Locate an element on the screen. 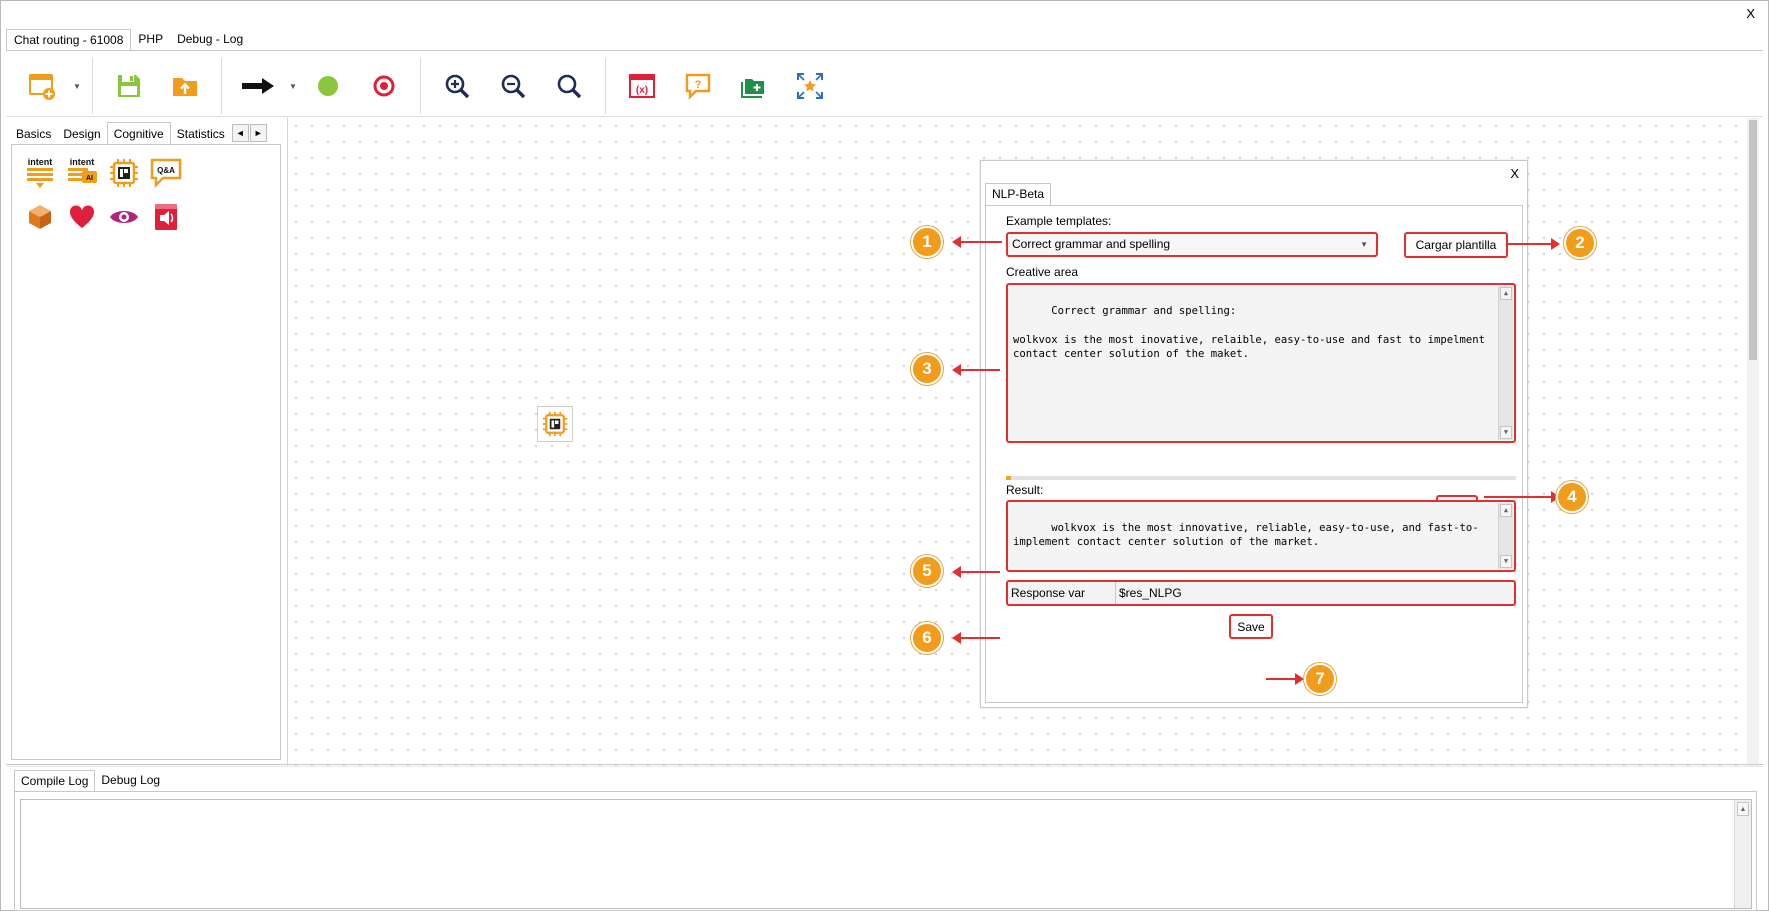  qa-bubble-icon: Q&A is located at coordinates (166, 173).